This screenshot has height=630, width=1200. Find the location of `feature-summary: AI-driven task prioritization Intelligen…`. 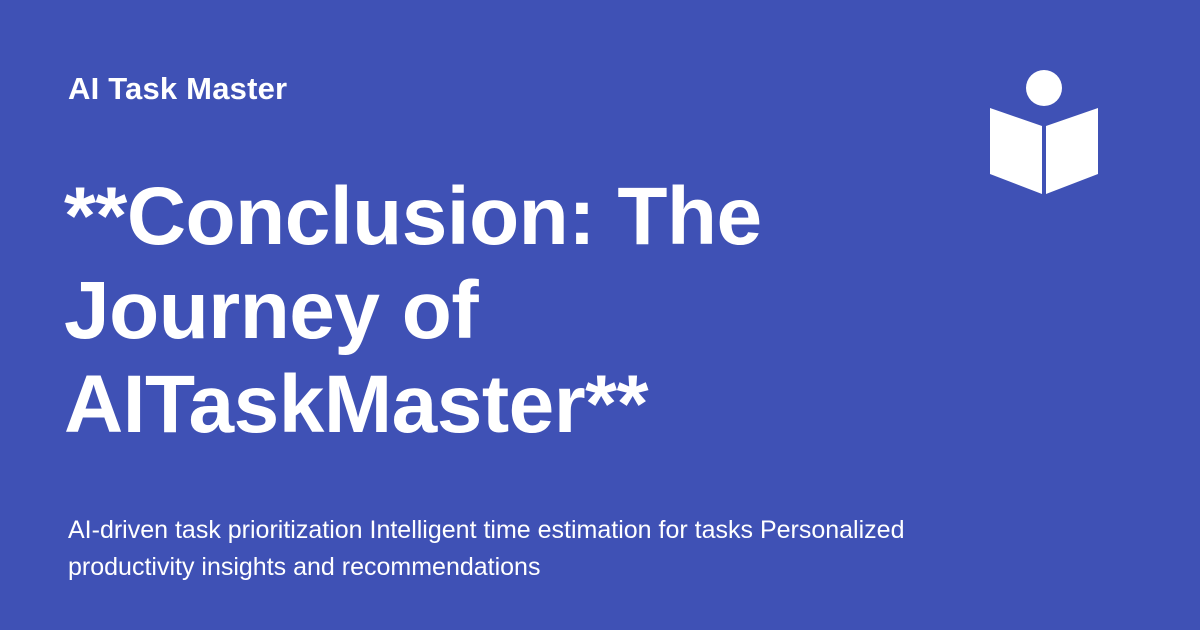

feature-summary: AI-driven task prioritization Intelligen… is located at coordinates (486, 548).